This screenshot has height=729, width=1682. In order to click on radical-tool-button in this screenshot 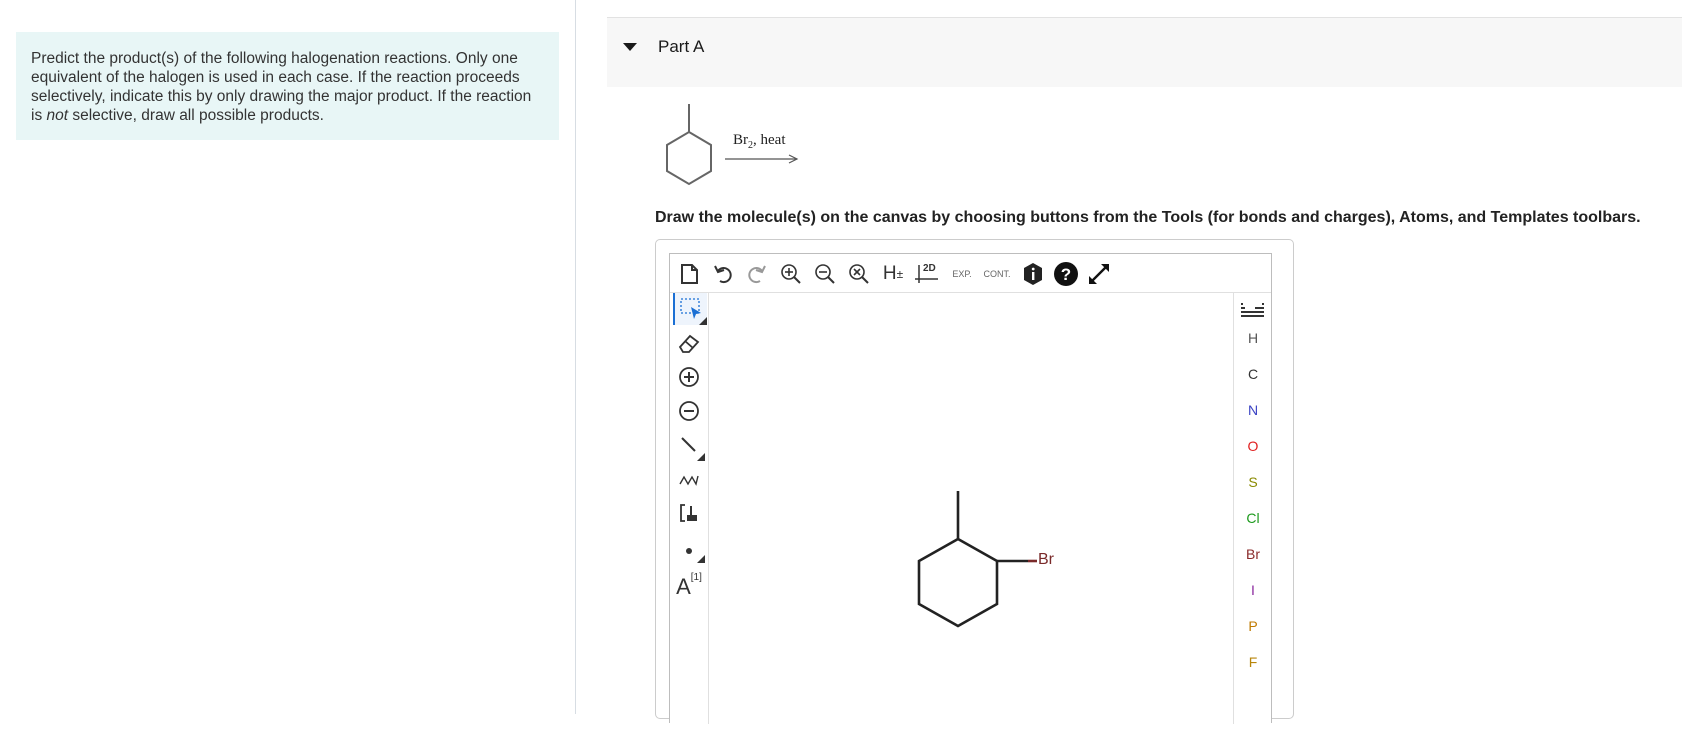, I will do `click(689, 547)`.